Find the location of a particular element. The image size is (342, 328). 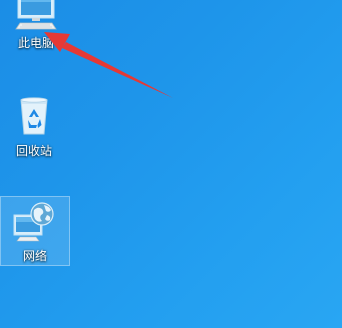

recycle-bin-icon is located at coordinates (34, 116).